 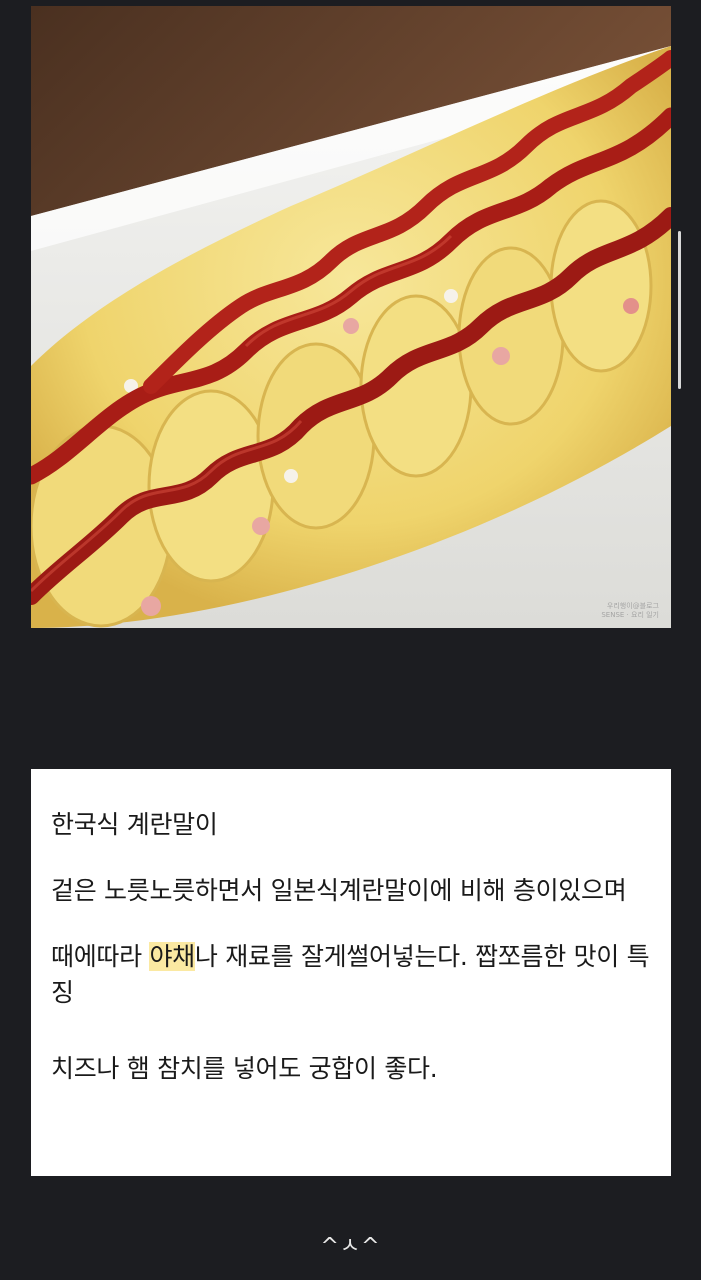 I want to click on scrollbar, so click(x=679, y=310).